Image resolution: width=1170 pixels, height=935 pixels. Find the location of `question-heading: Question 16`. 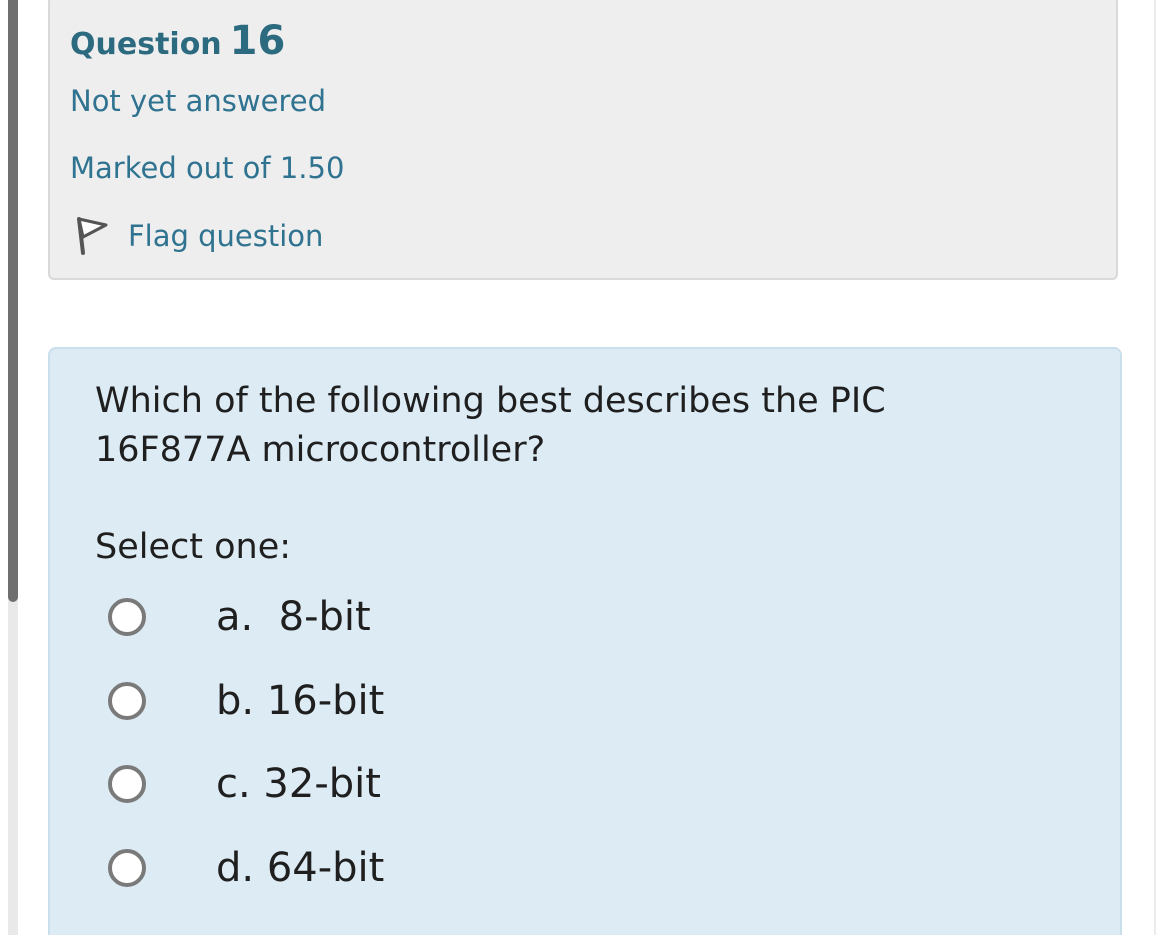

question-heading: Question 16 is located at coordinates (177, 41).